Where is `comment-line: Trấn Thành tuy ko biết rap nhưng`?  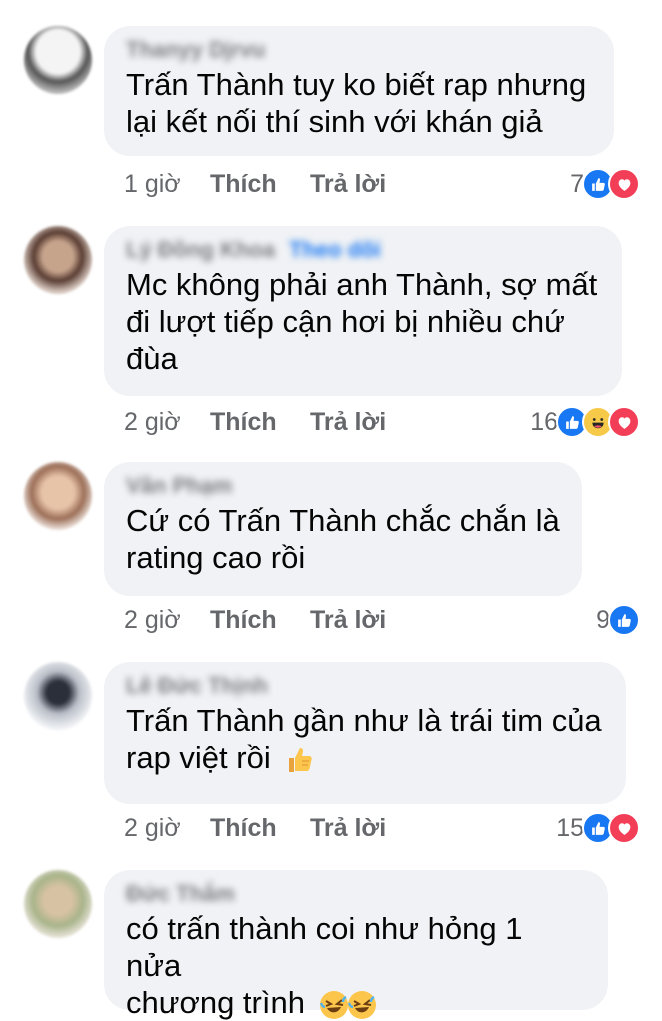
comment-line: Trấn Thành tuy ko biết rap nhưng is located at coordinates (356, 84).